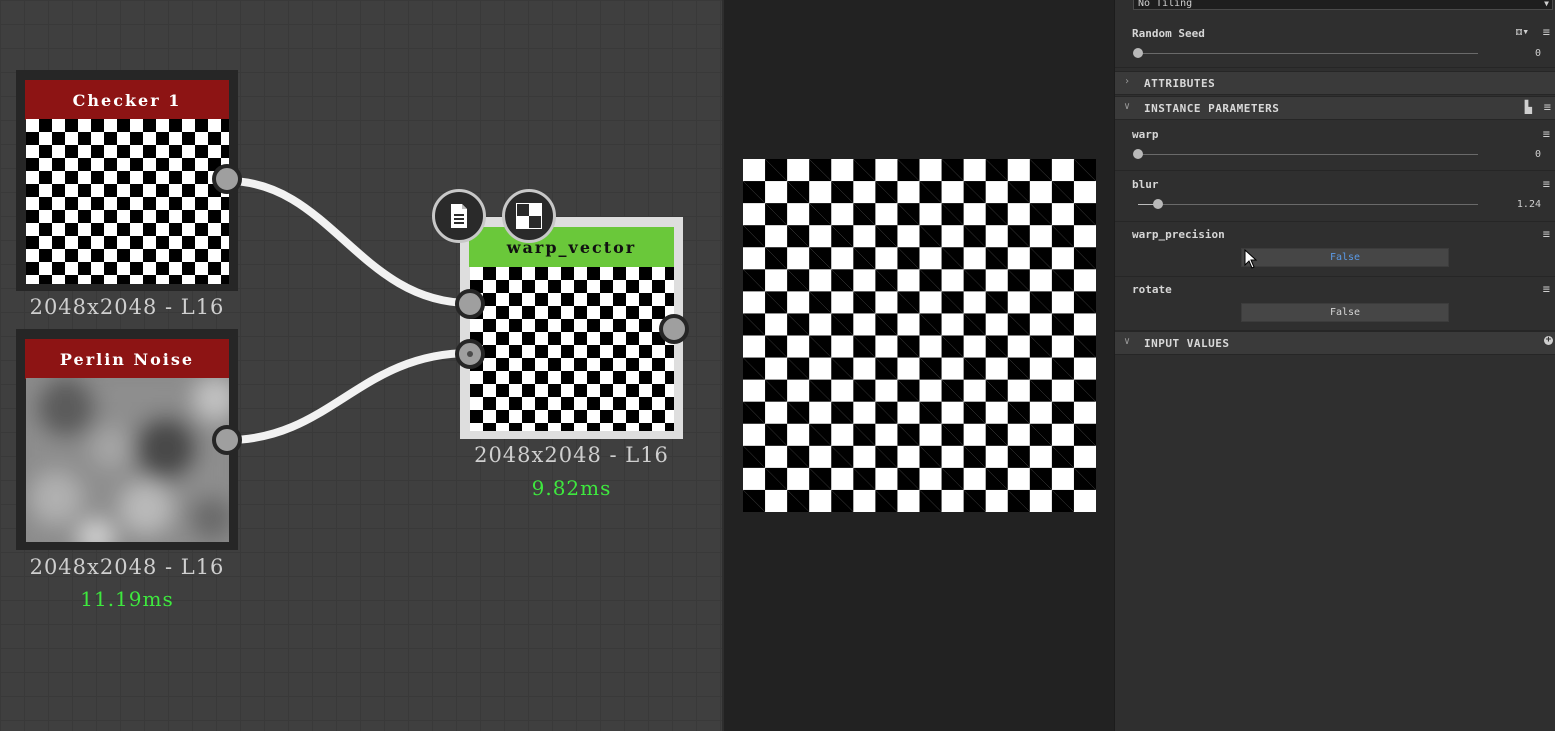 This screenshot has height=731, width=1555. Describe the element at coordinates (1335, 146) in the screenshot. I see `param-warp: warp ≡ 0` at that location.